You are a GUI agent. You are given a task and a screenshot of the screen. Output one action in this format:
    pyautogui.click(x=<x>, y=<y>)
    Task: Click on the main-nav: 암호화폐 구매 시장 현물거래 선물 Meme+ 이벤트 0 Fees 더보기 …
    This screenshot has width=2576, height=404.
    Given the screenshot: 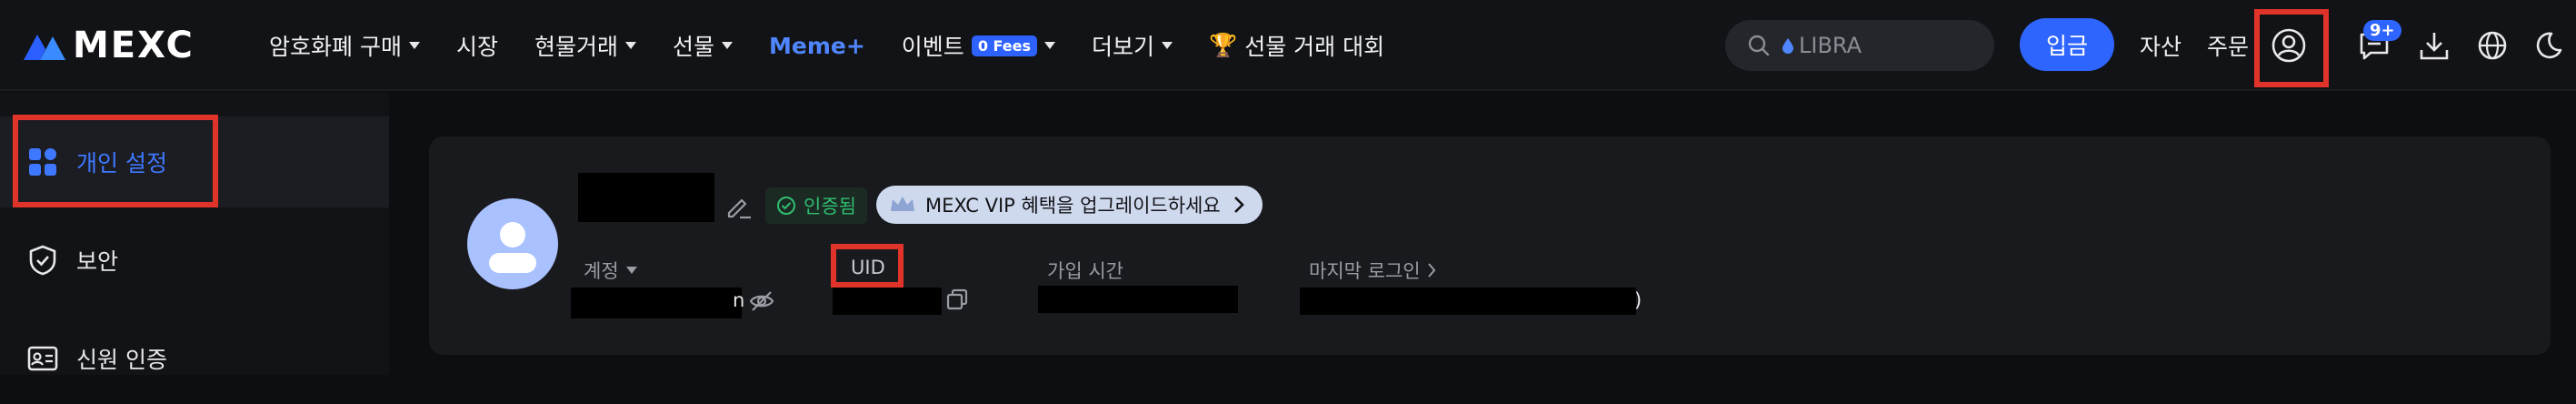 What is the action you would take?
    pyautogui.click(x=845, y=45)
    